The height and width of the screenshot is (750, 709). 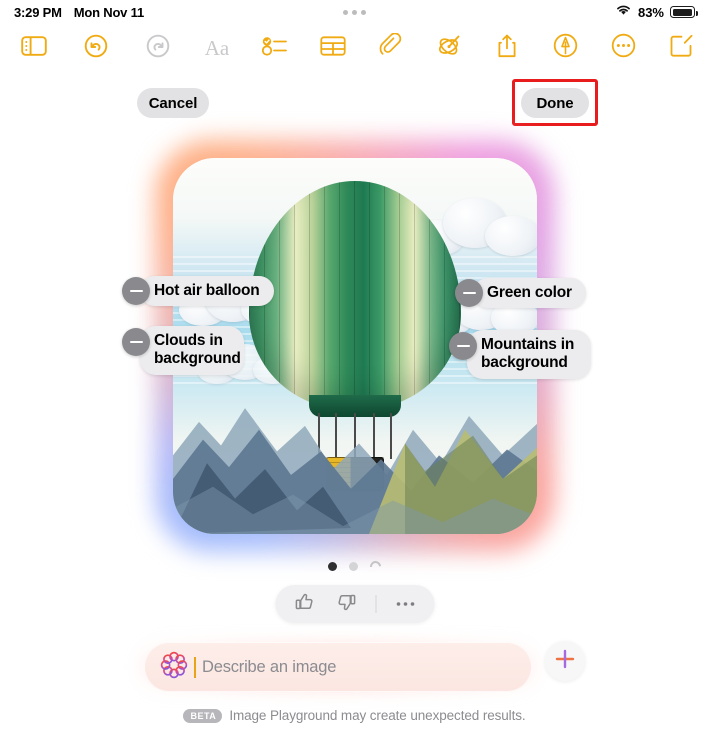 I want to click on sidebar-icon, so click(x=34, y=48).